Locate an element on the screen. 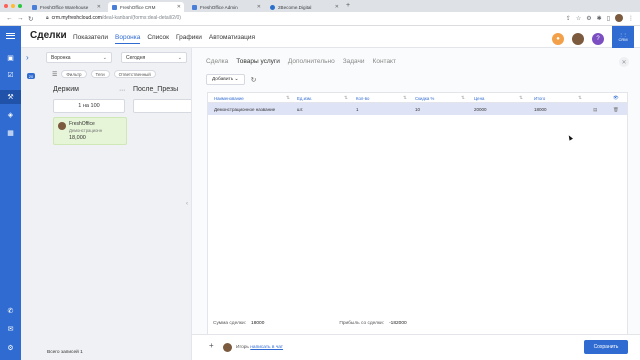 This screenshot has height=360, width=640. column-header: Ед.изм. is located at coordinates (304, 98).